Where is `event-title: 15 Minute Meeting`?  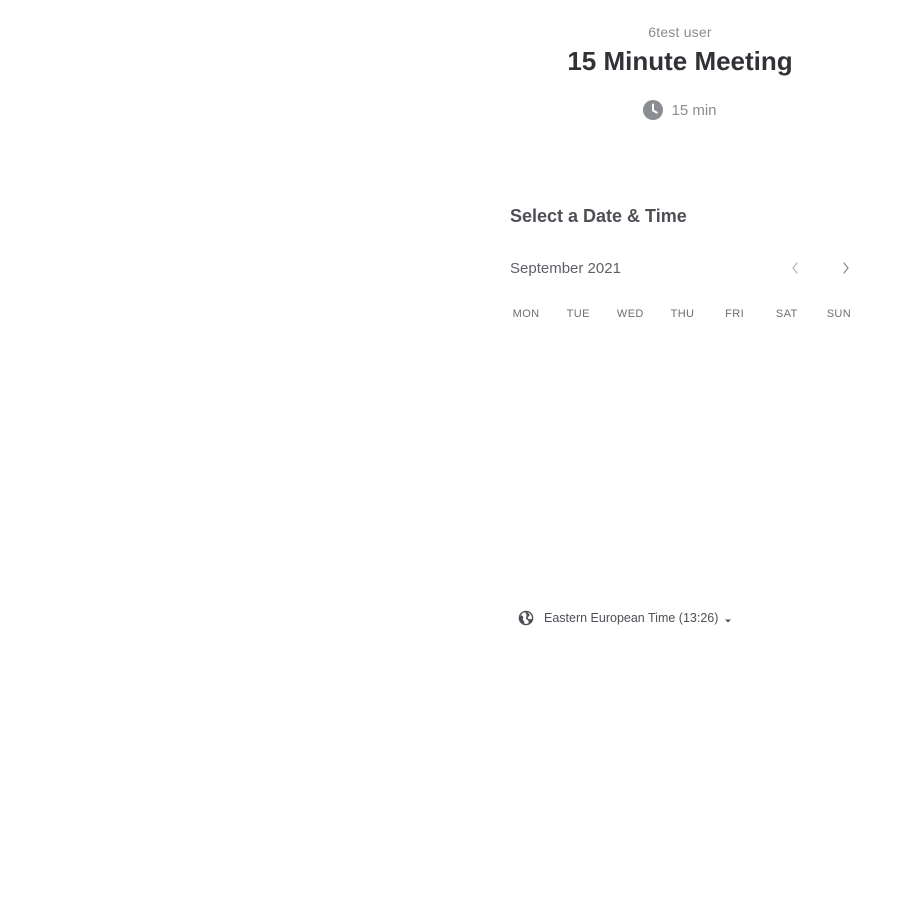
event-title: 15 Minute Meeting is located at coordinates (680, 61).